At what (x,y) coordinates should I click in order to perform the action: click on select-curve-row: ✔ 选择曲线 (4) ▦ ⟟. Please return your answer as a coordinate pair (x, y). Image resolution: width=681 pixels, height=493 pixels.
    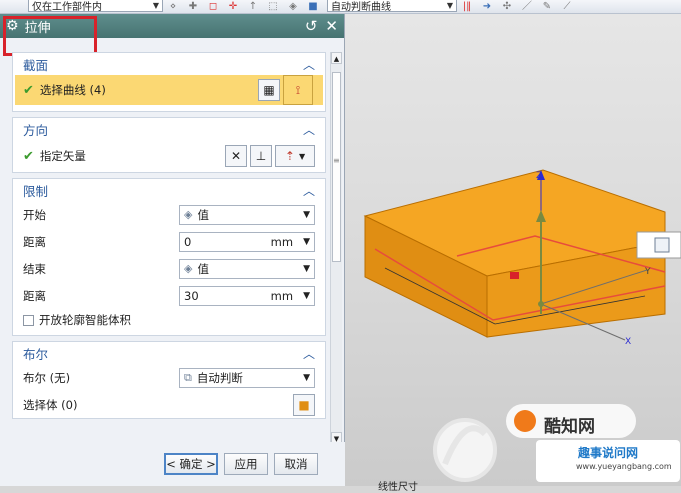
    Looking at the image, I should click on (169, 90).